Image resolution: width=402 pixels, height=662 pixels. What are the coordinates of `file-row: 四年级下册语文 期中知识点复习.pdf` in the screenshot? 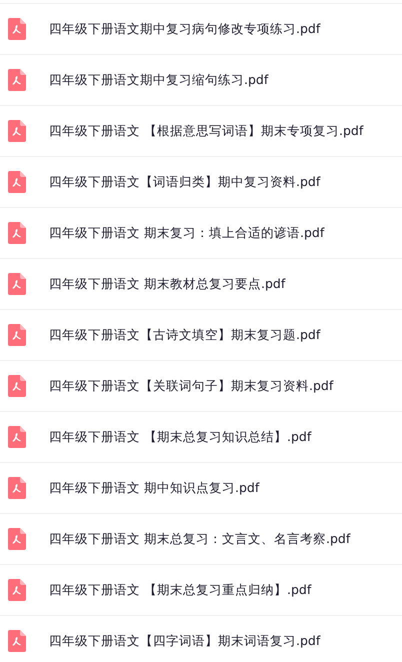 It's located at (201, 487).